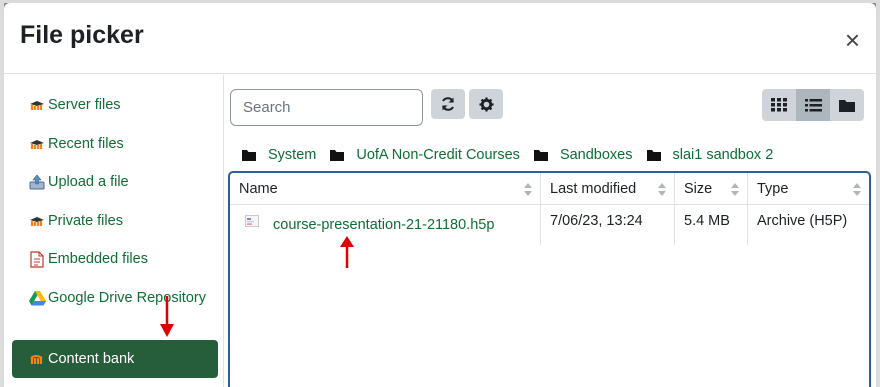  What do you see at coordinates (808, 189) in the screenshot?
I see `column-header-type: Type` at bounding box center [808, 189].